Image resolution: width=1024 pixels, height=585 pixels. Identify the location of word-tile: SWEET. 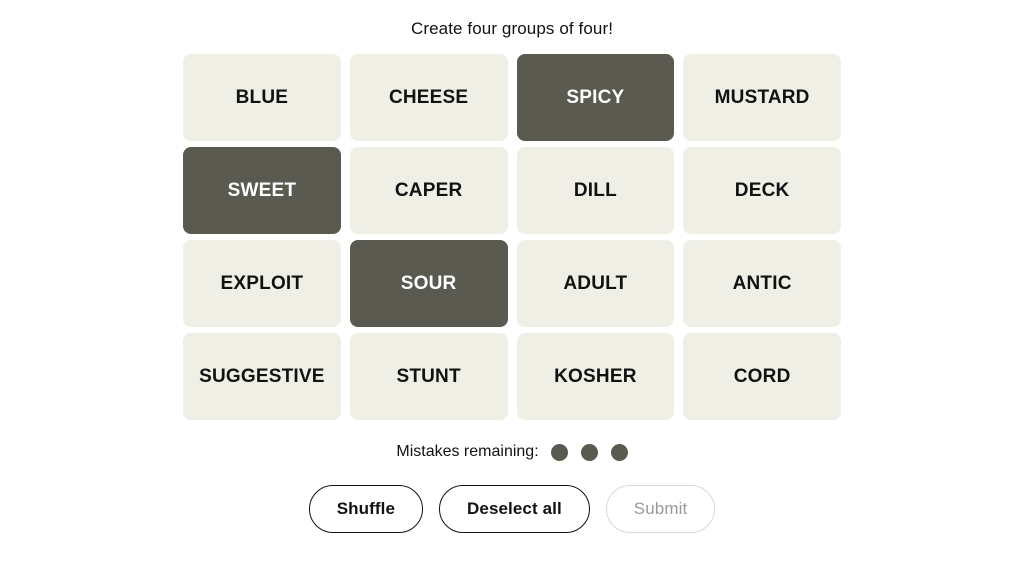
(262, 190).